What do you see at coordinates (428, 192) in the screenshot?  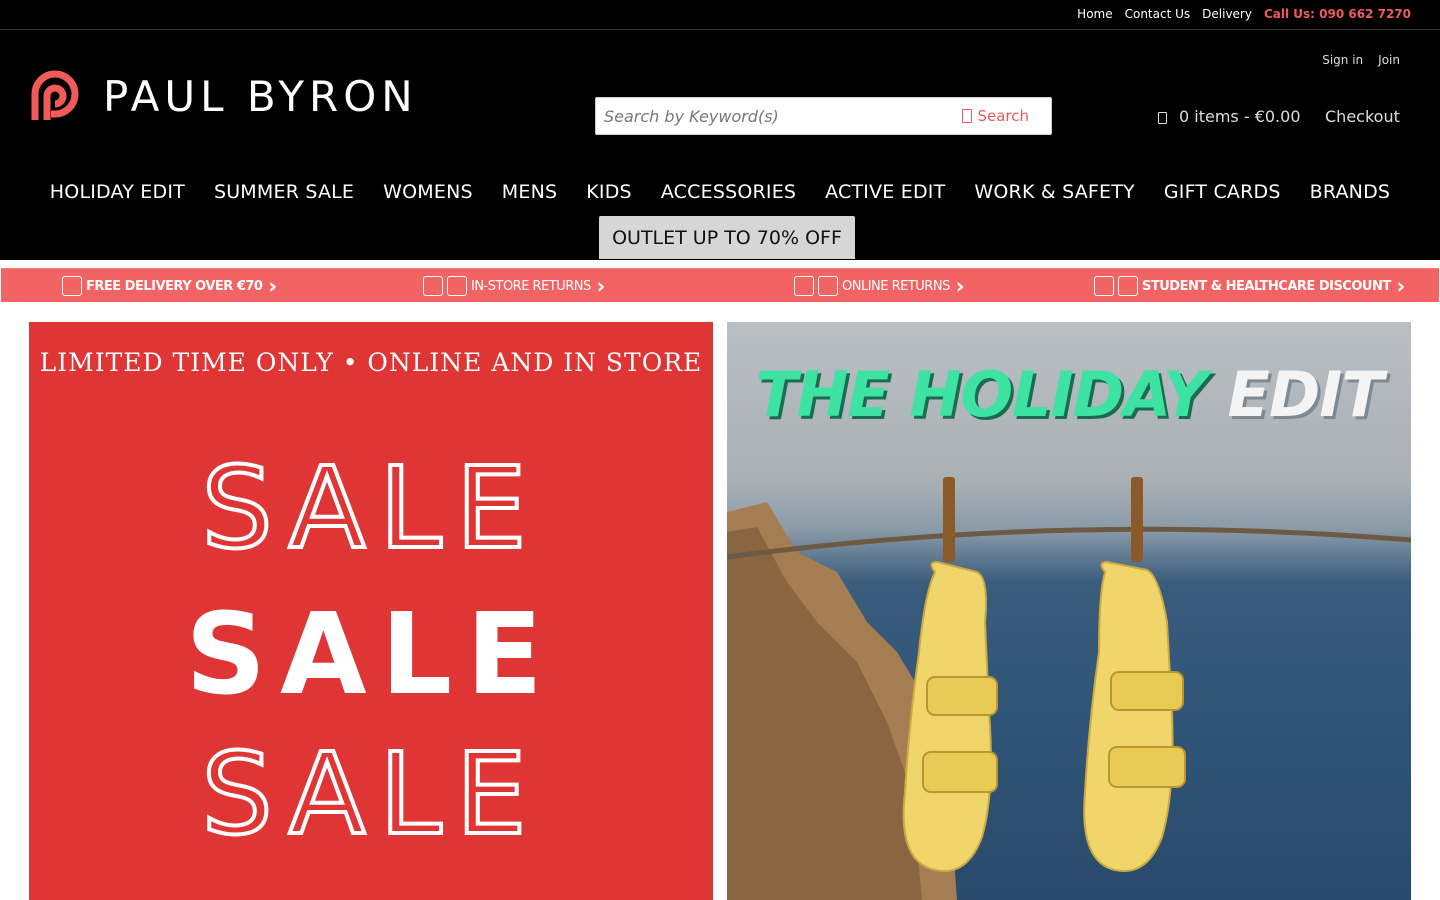 I see `nav-womens: WOMENS` at bounding box center [428, 192].